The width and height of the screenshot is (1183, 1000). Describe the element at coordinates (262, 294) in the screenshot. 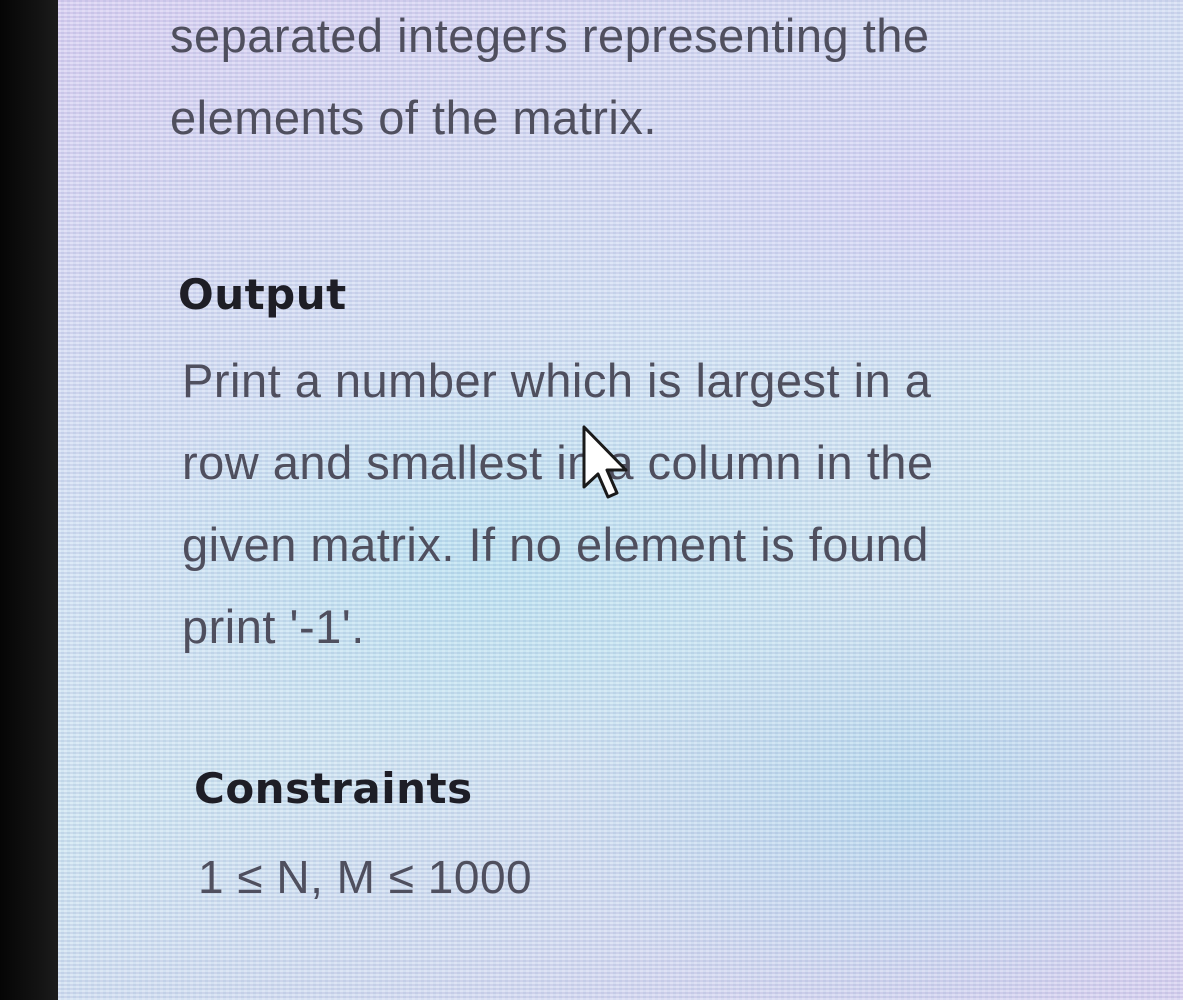

I see `output-heading: Output` at that location.